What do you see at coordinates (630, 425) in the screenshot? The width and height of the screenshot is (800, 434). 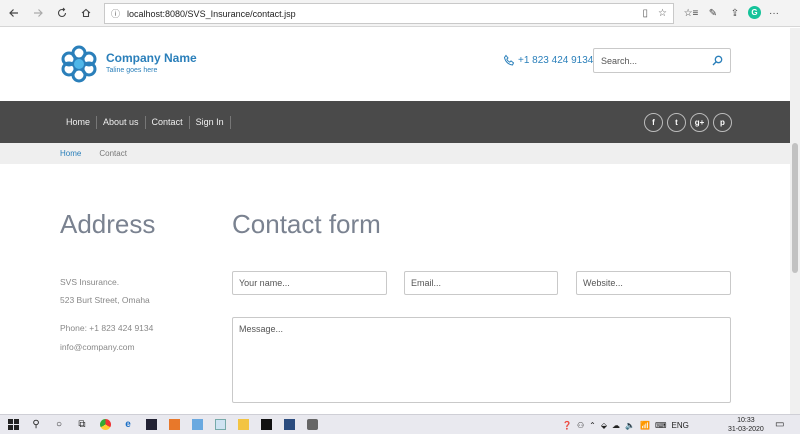 I see `volume-icon: 🔈` at bounding box center [630, 425].